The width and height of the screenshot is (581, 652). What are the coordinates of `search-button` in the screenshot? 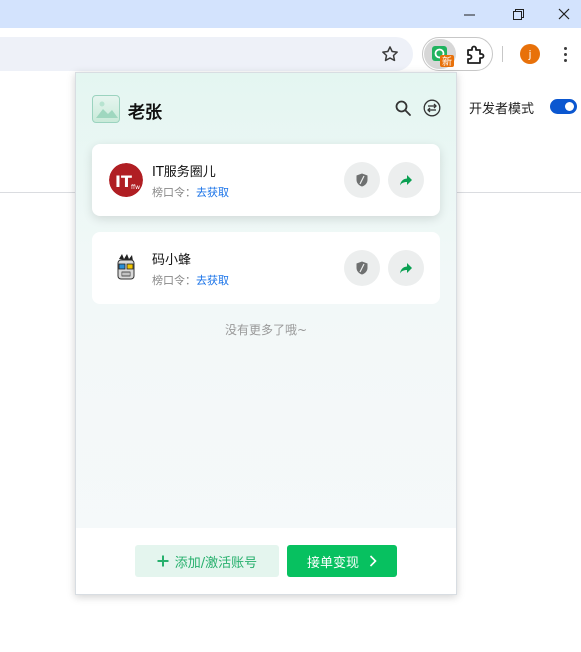 It's located at (403, 108).